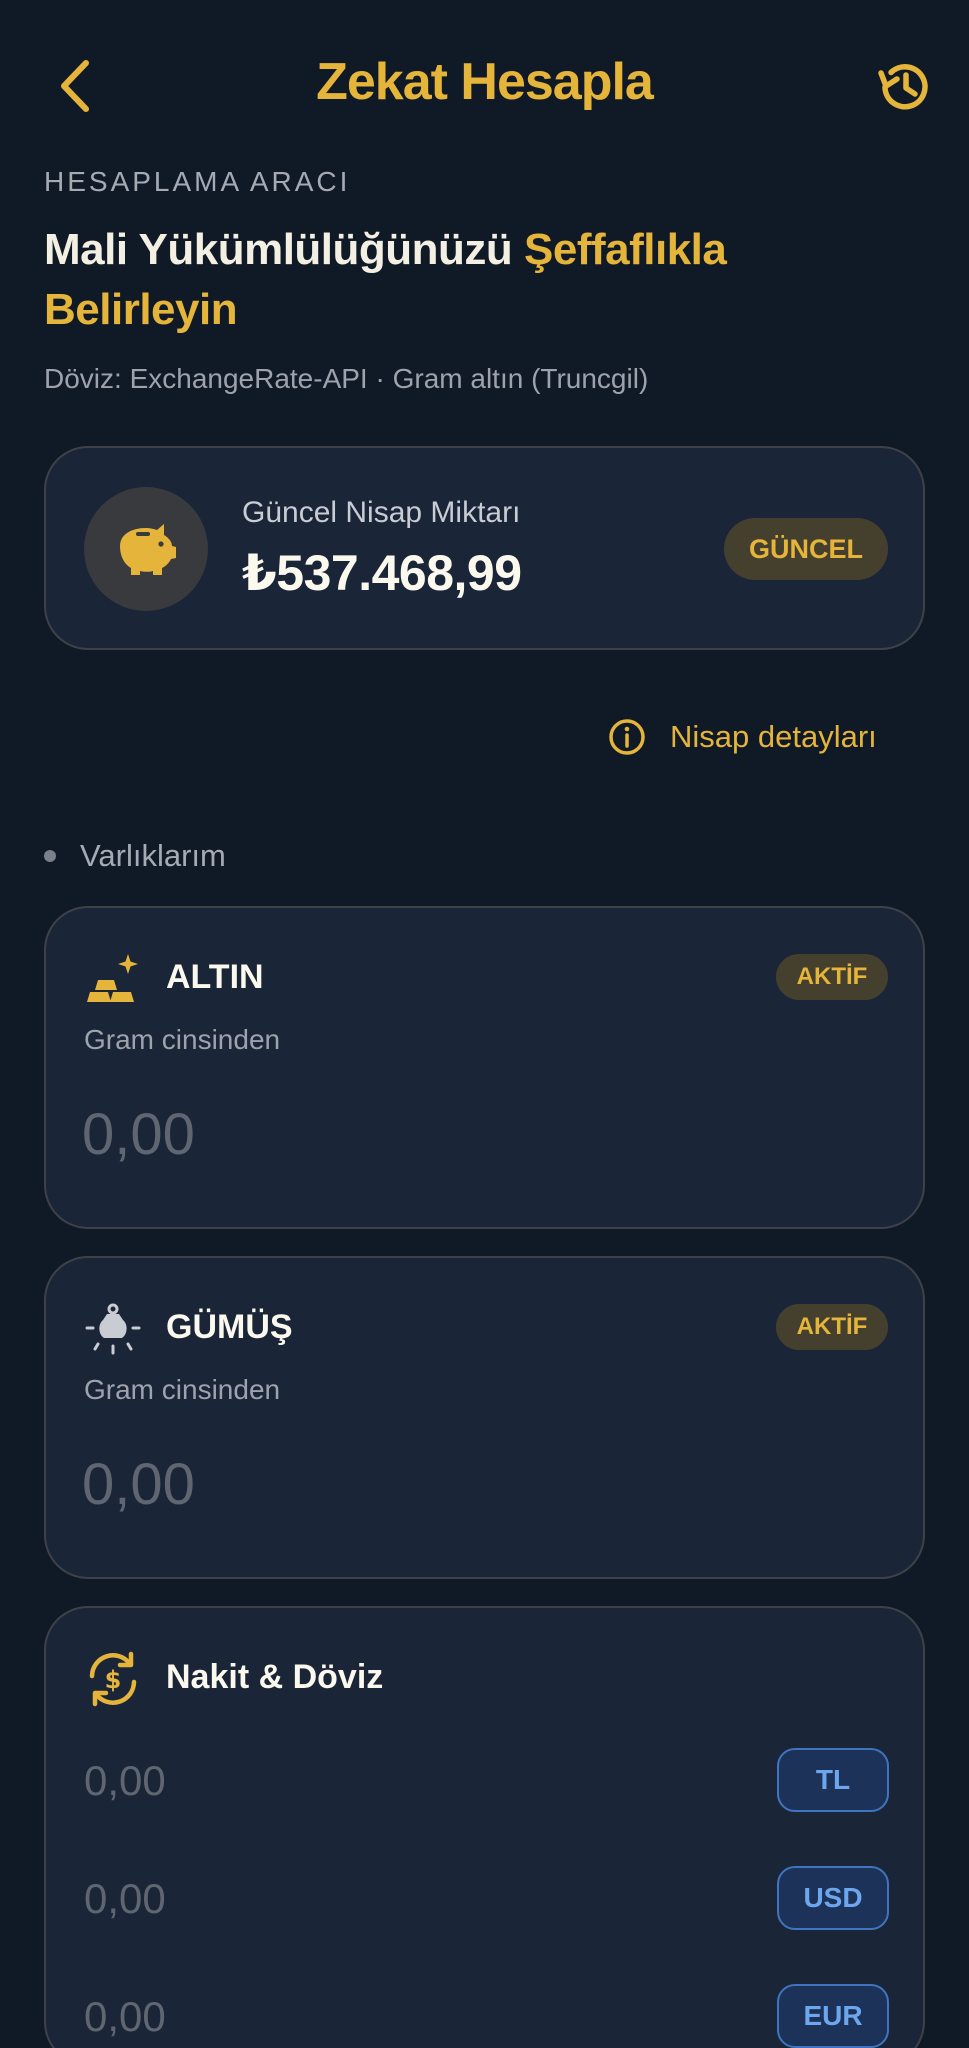 This screenshot has width=969, height=2048. Describe the element at coordinates (364, 2016) in the screenshot. I see `eur-amount-input` at that location.